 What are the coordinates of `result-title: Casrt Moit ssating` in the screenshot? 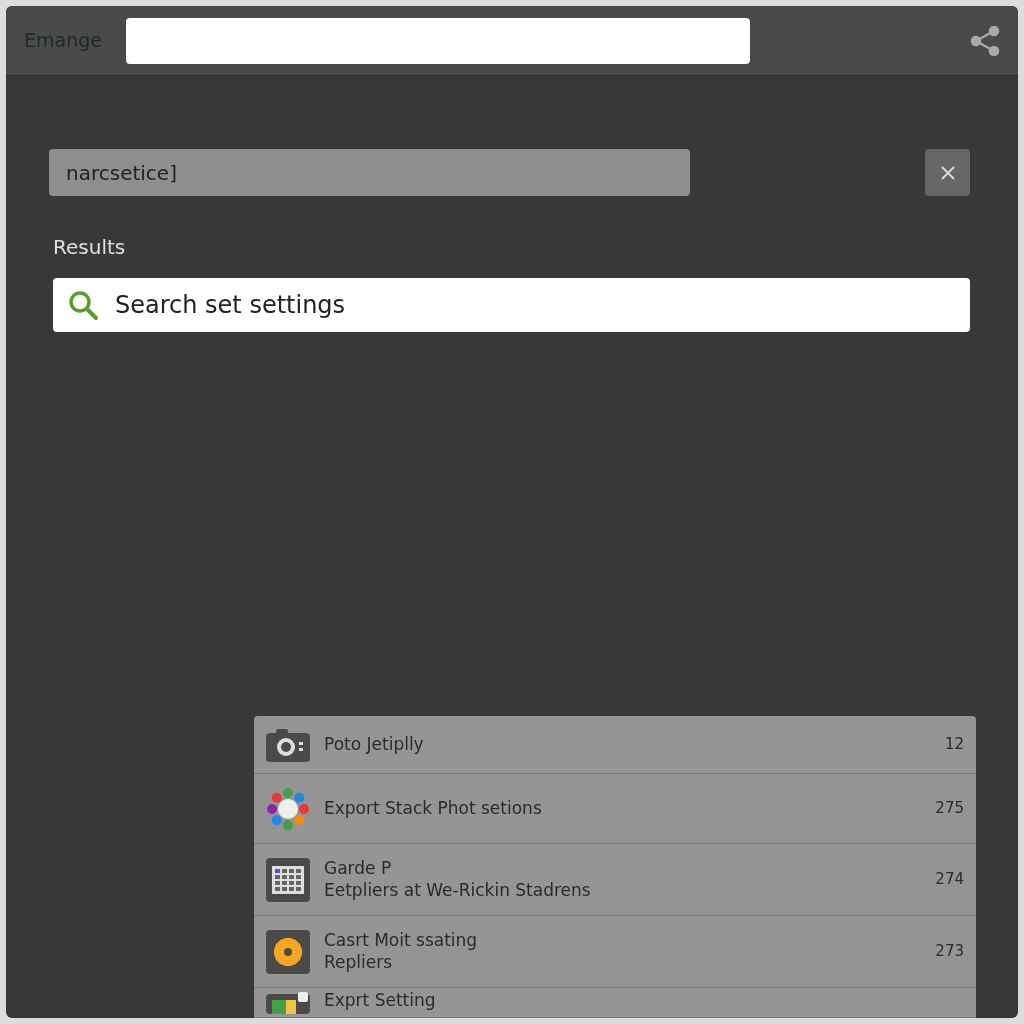 It's located at (401, 941).